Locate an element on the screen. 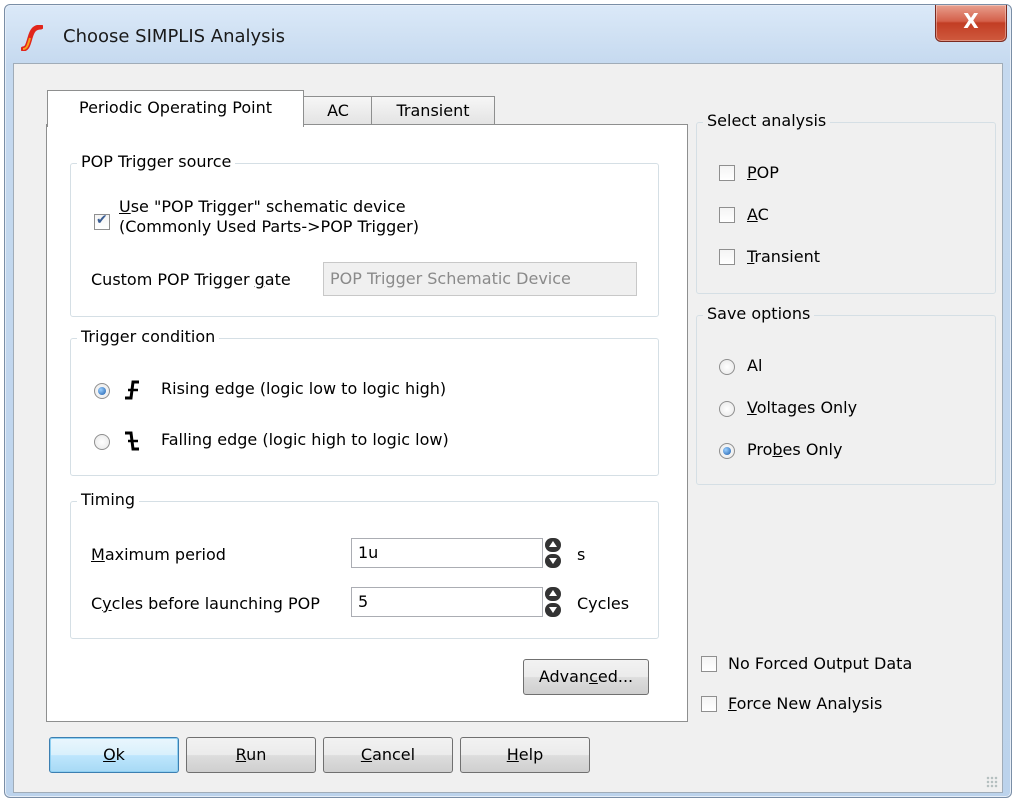 Image resolution: width=1016 pixels, height=802 pixels. label-text: aximum period is located at coordinates (165, 554).